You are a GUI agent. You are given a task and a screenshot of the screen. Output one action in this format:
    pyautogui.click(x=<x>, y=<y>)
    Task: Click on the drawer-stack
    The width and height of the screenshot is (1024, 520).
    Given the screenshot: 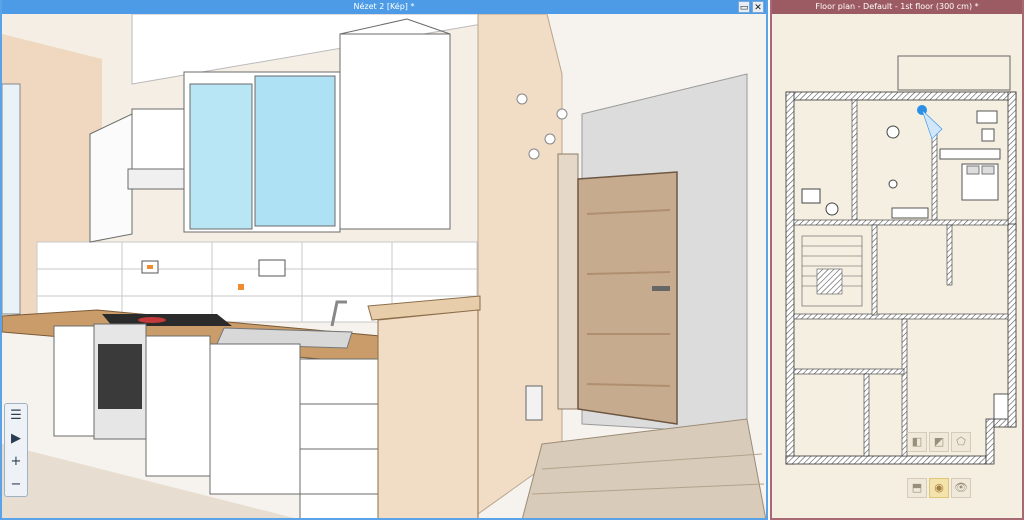 What is the action you would take?
    pyautogui.click(x=339, y=438)
    